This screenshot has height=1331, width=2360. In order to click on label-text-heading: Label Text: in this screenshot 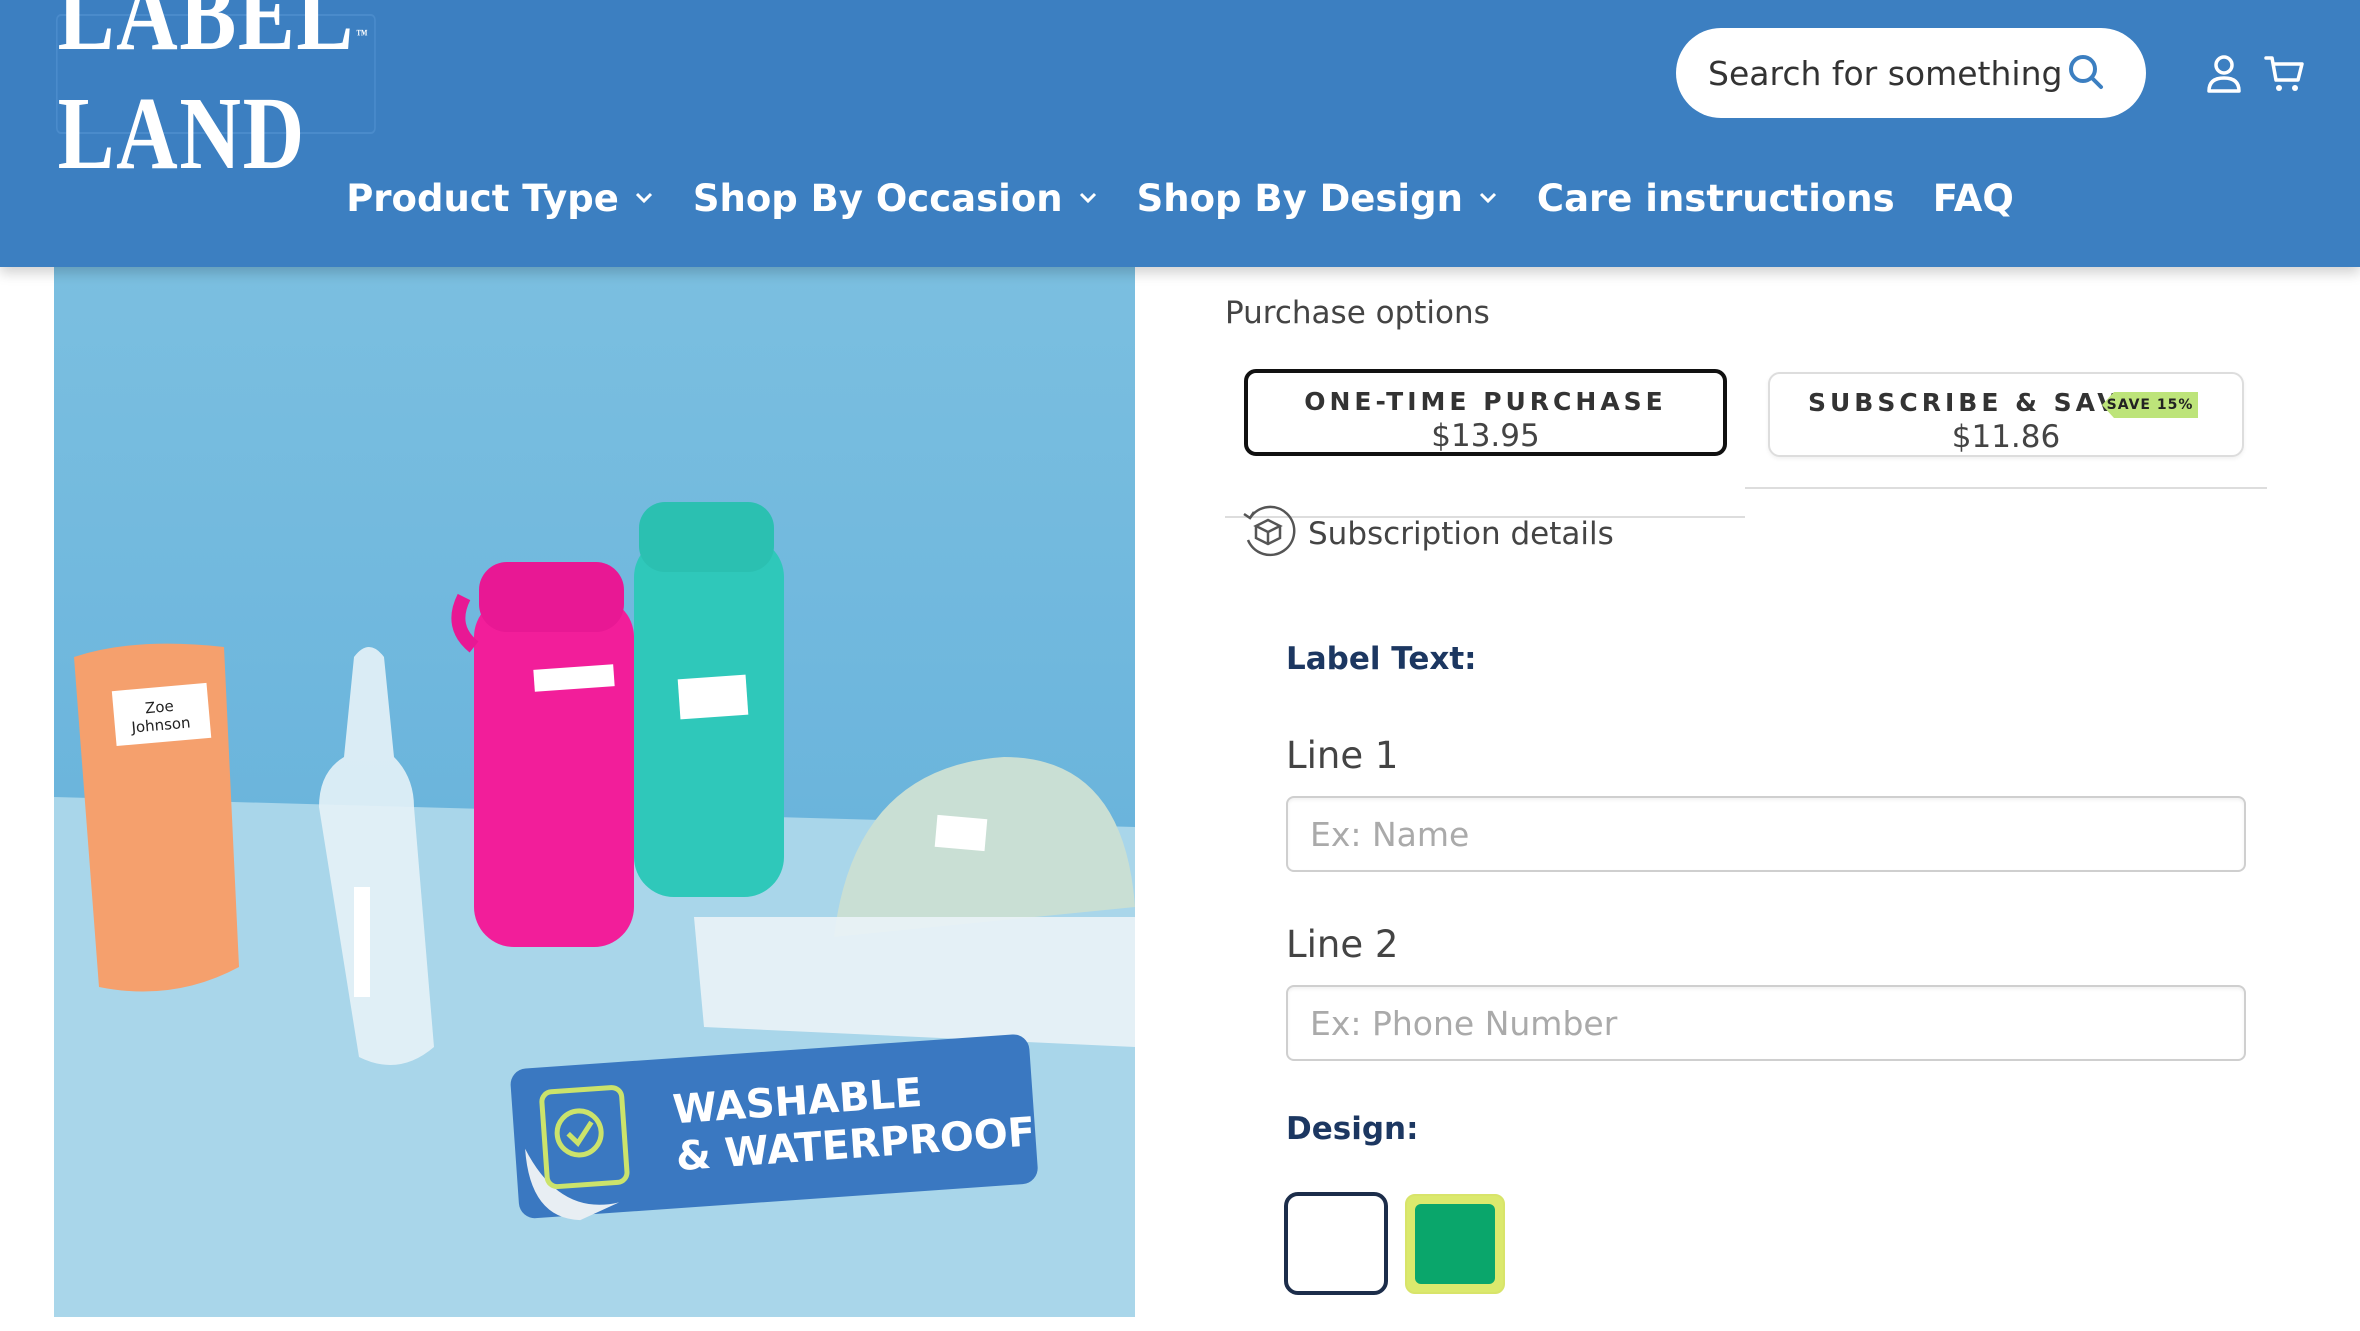, I will do `click(1381, 659)`.